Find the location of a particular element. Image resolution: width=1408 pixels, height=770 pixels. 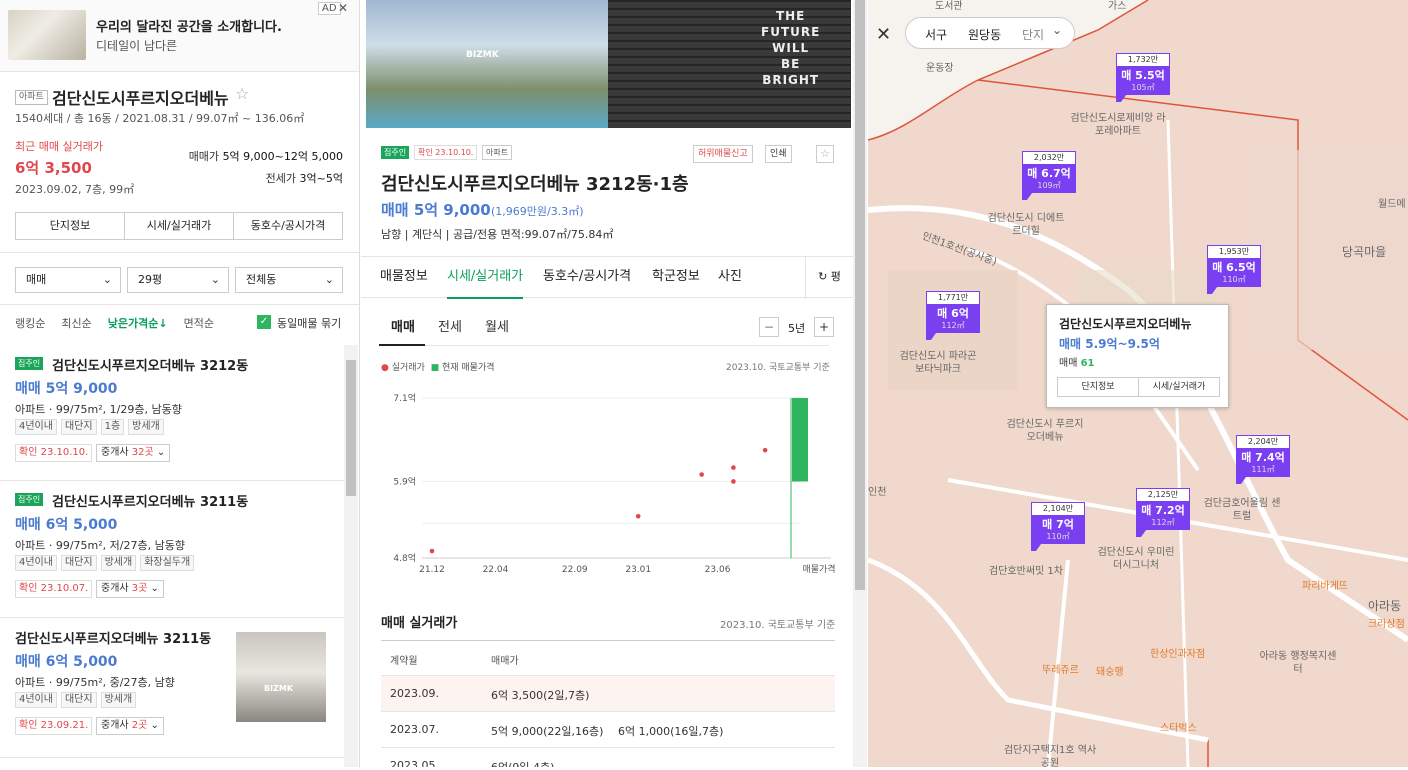

crumb-dong: 원당동 is located at coordinates (984, 34).